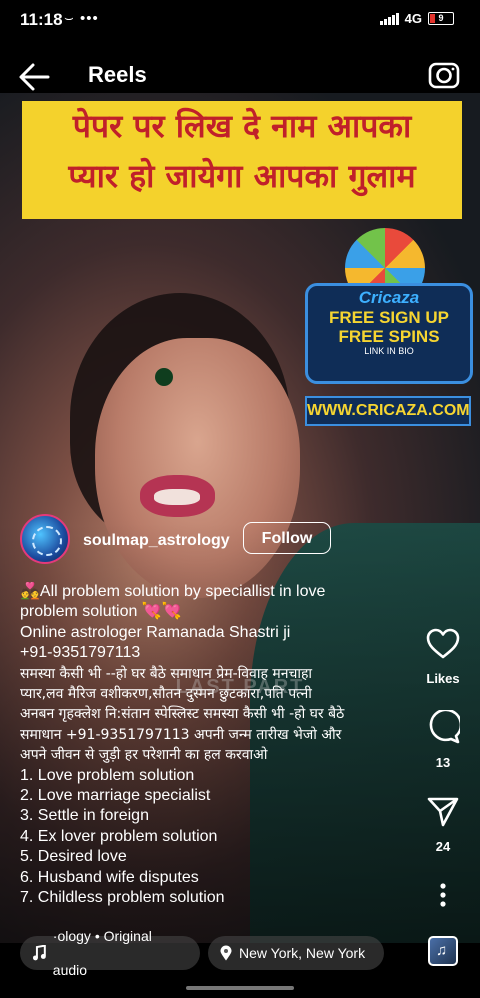 The image size is (480, 998). What do you see at coordinates (119, 836) in the screenshot?
I see `caption-line: 4. Ex lover problem solution` at bounding box center [119, 836].